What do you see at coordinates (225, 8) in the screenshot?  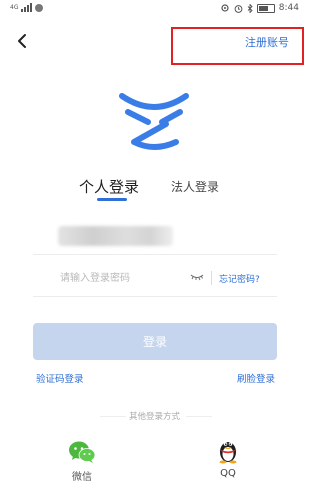 I see `nfc-icon` at bounding box center [225, 8].